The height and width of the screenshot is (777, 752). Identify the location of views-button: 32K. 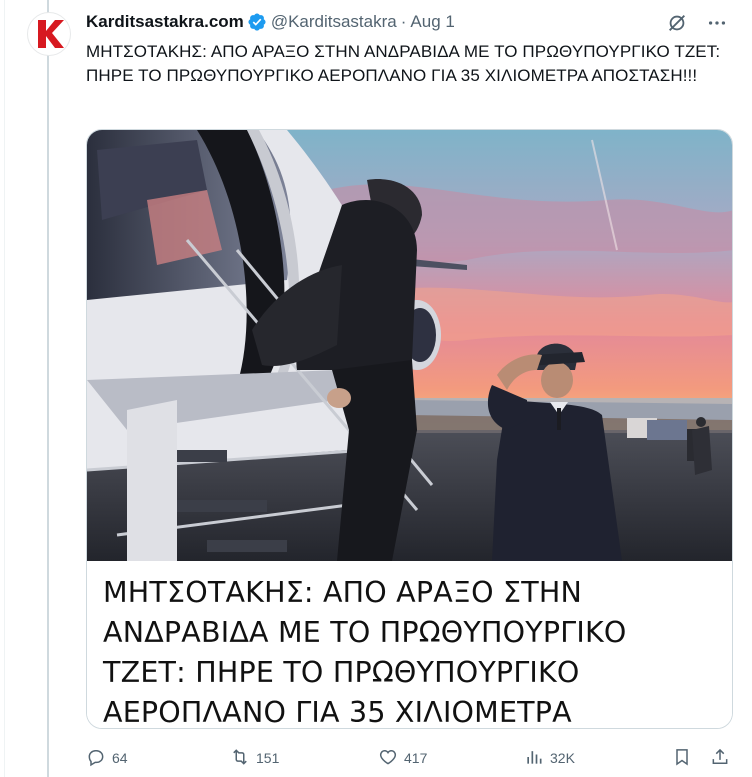
(549, 758).